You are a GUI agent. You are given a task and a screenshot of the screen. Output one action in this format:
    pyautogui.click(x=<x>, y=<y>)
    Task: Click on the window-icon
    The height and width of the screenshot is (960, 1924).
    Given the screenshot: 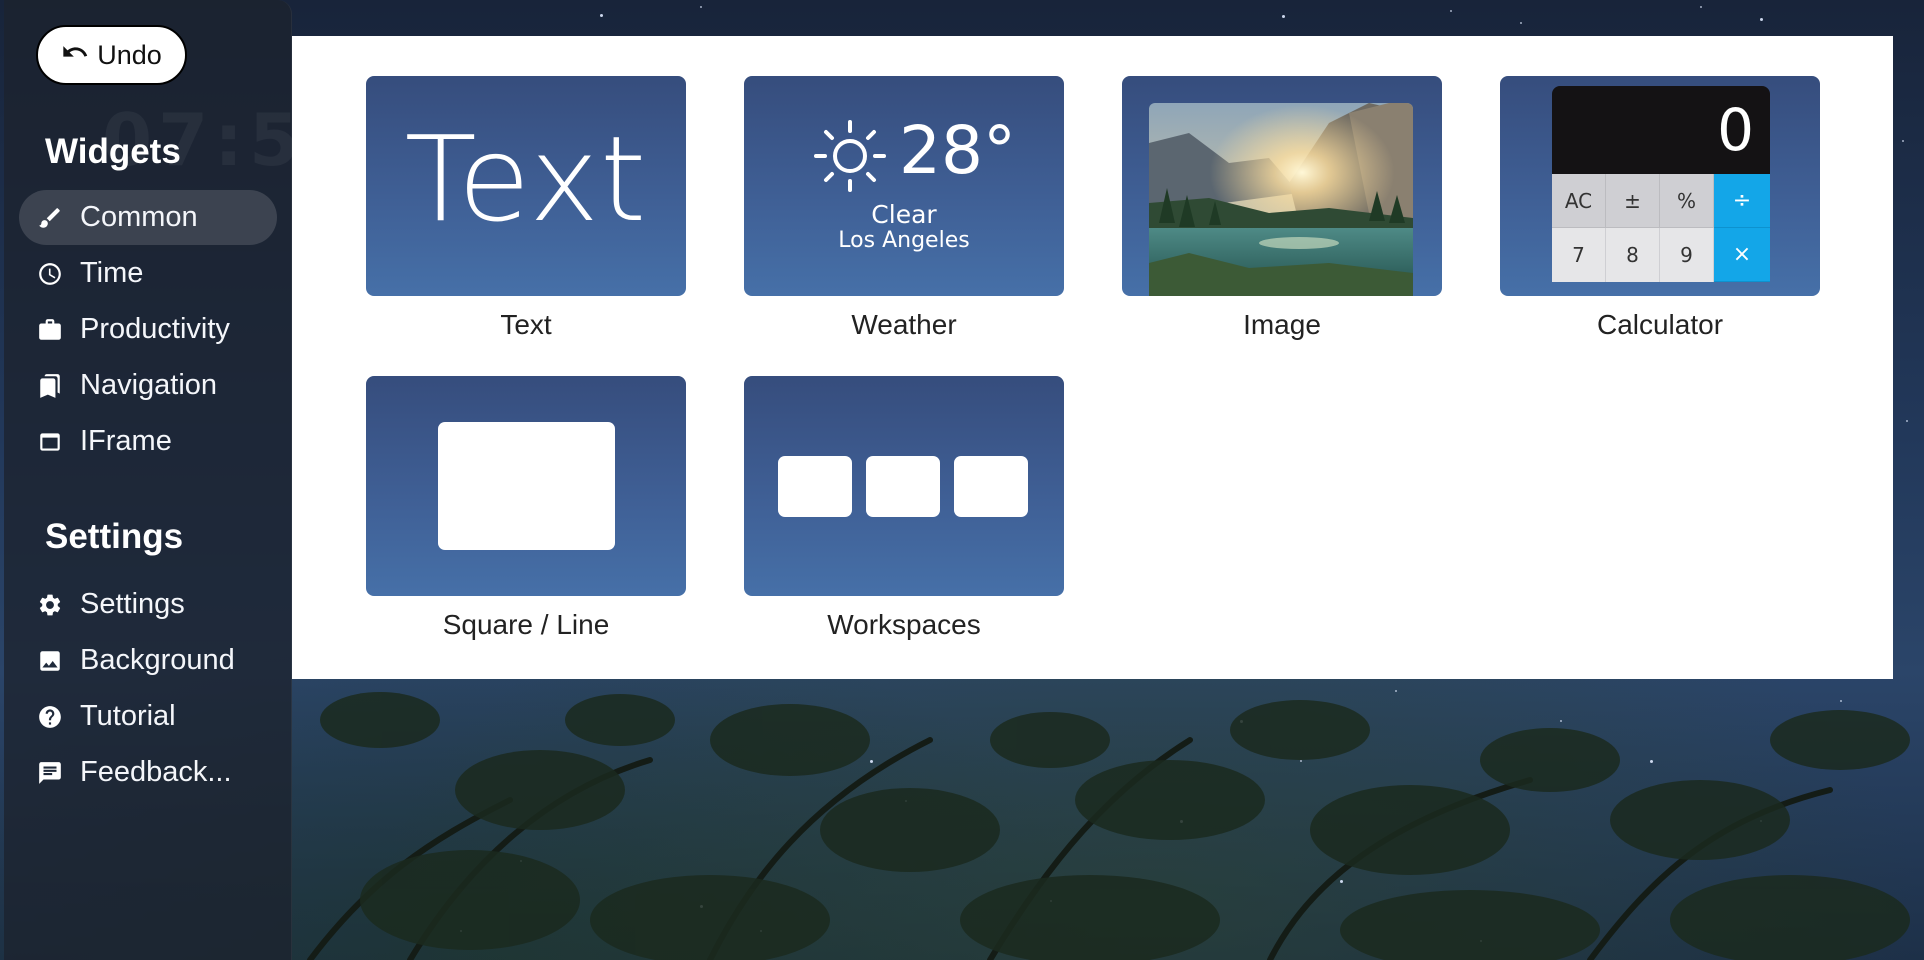 What is the action you would take?
    pyautogui.click(x=50, y=442)
    